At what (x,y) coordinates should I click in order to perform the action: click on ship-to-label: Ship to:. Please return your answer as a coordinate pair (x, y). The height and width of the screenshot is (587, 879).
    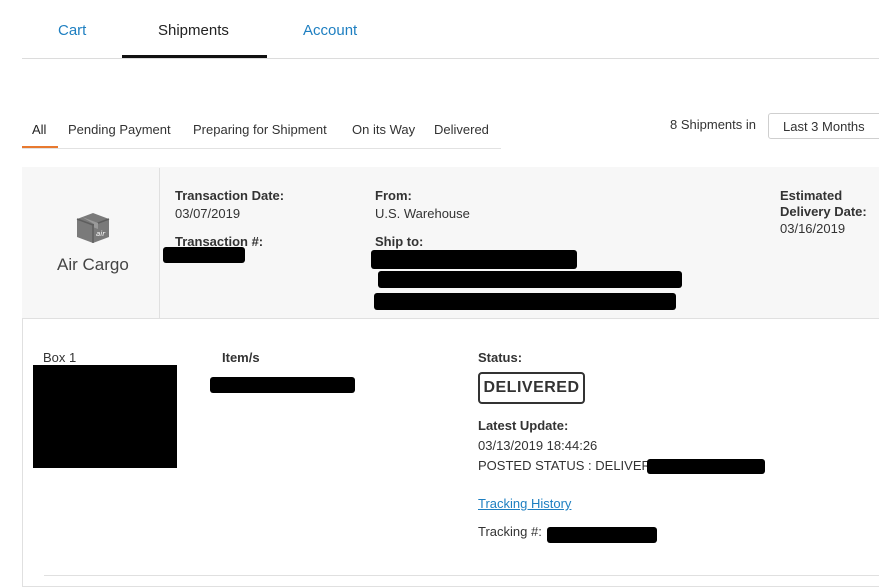
    Looking at the image, I should click on (399, 241).